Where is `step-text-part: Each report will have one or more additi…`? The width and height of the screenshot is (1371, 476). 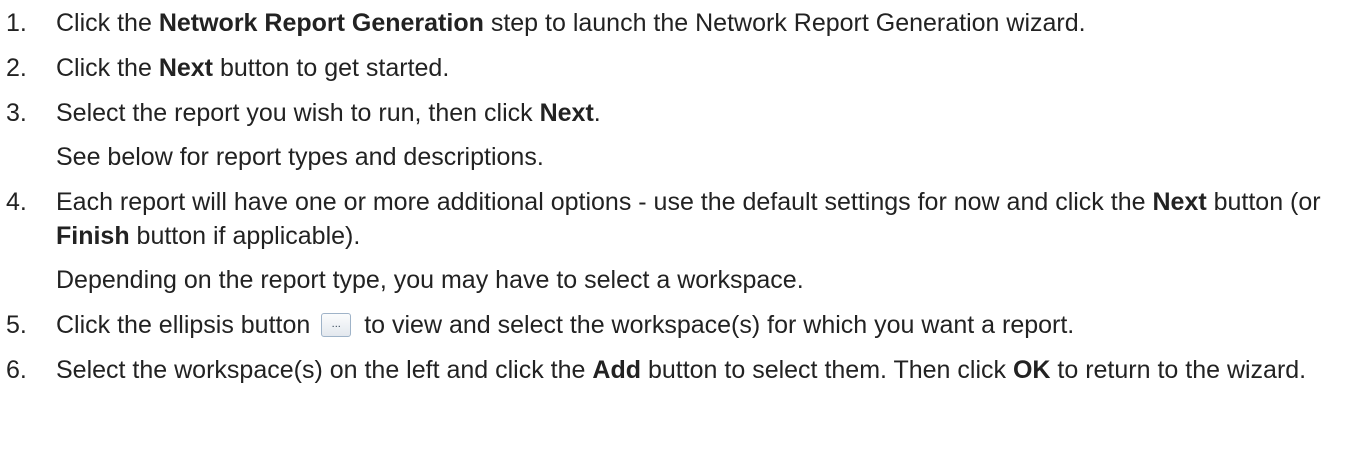
step-text-part: Each report will have one or more additi… is located at coordinates (604, 202).